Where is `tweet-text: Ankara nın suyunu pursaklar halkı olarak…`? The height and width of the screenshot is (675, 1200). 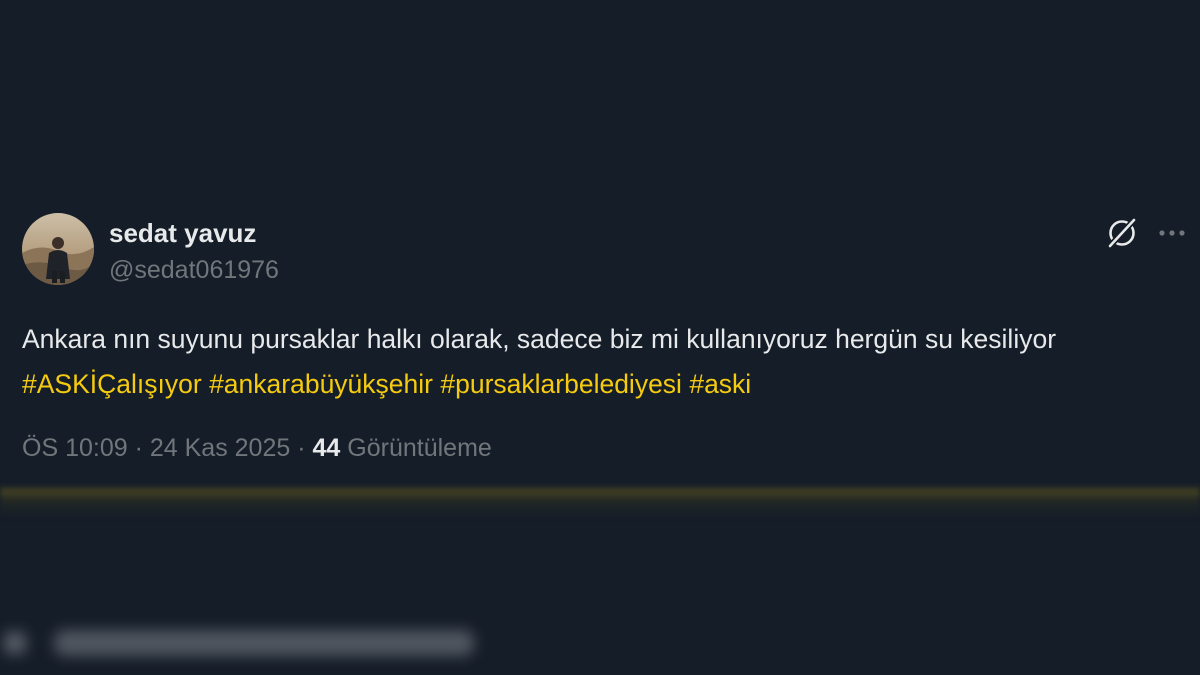
tweet-text: Ankara nın suyunu pursaklar halkı olarak… is located at coordinates (592, 362).